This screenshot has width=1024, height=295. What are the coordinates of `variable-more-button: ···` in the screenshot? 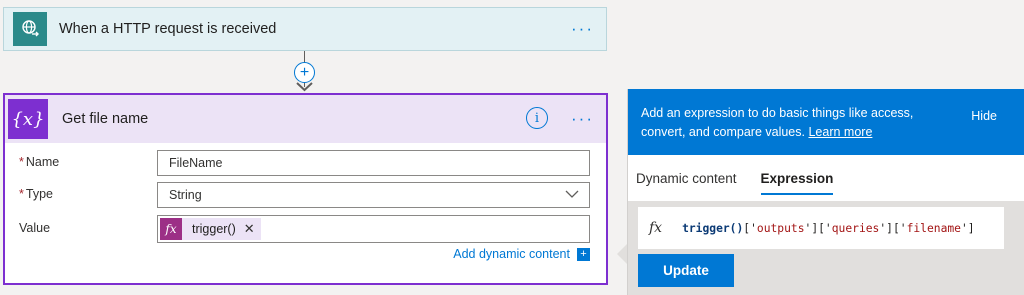 It's located at (582, 119).